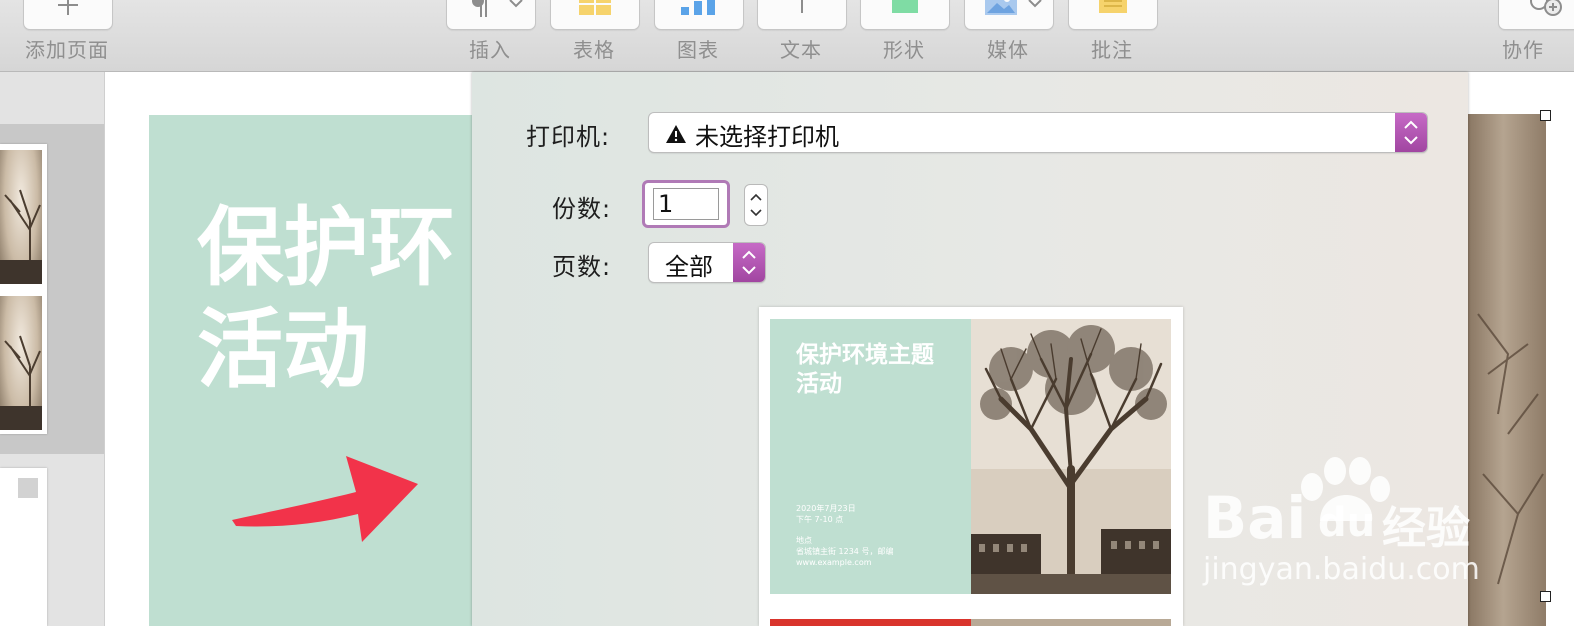 The width and height of the screenshot is (1574, 626). I want to click on thumbnail-placeholder, so click(28, 488).